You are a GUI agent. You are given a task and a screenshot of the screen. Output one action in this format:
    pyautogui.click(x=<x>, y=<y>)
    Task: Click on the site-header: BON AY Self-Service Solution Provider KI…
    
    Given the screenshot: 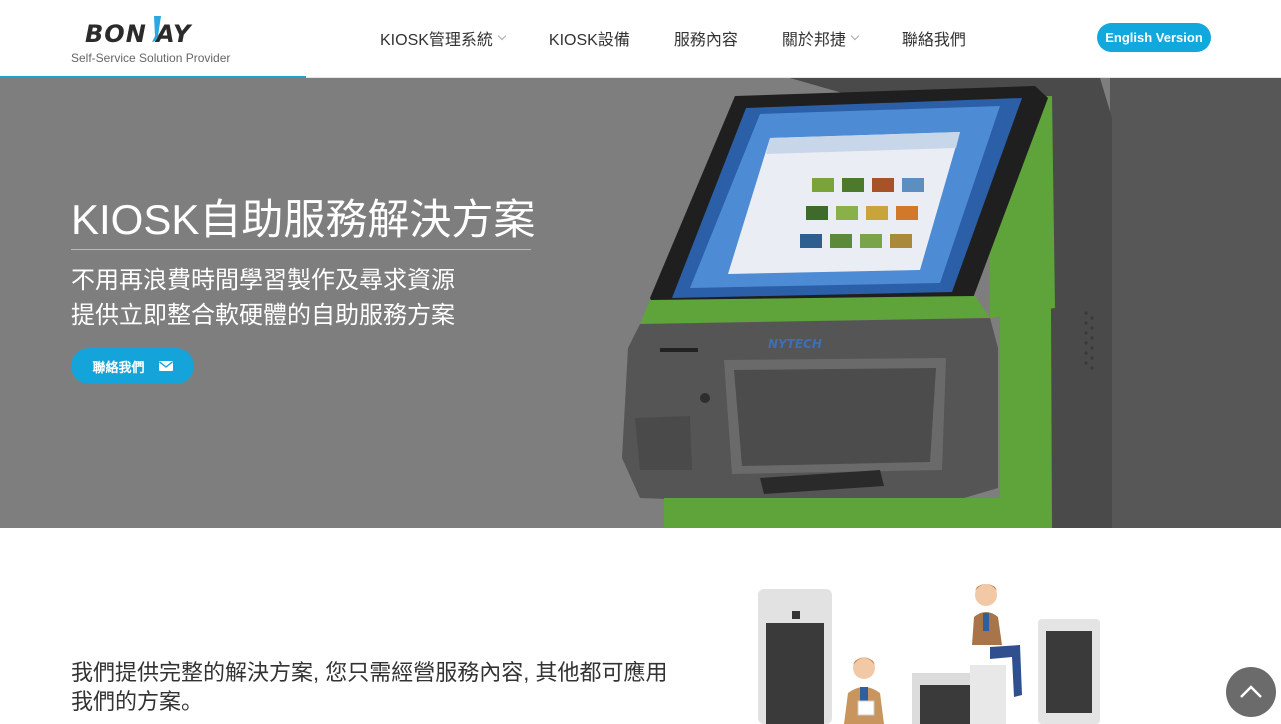 What is the action you would take?
    pyautogui.click(x=640, y=39)
    